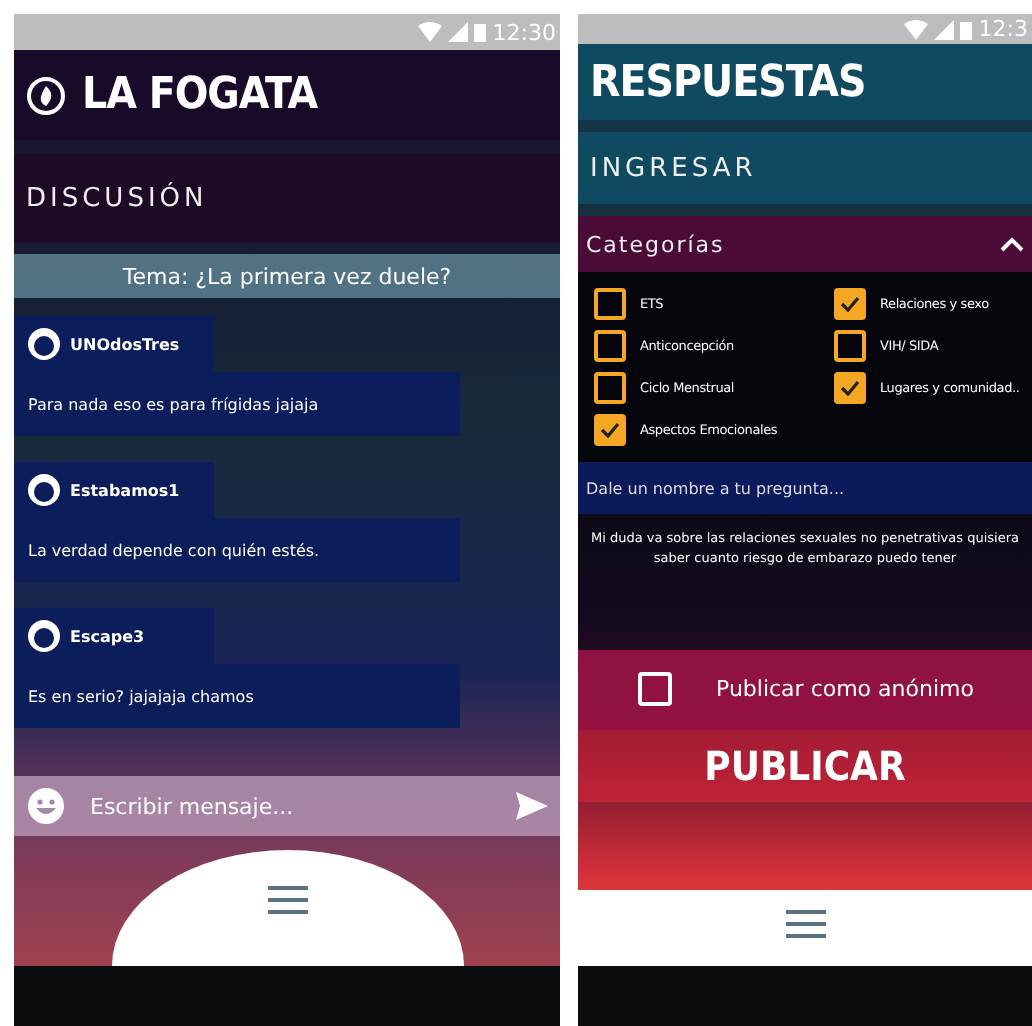 The height and width of the screenshot is (1026, 1032). What do you see at coordinates (1003, 29) in the screenshot?
I see `status-time: 12:3` at bounding box center [1003, 29].